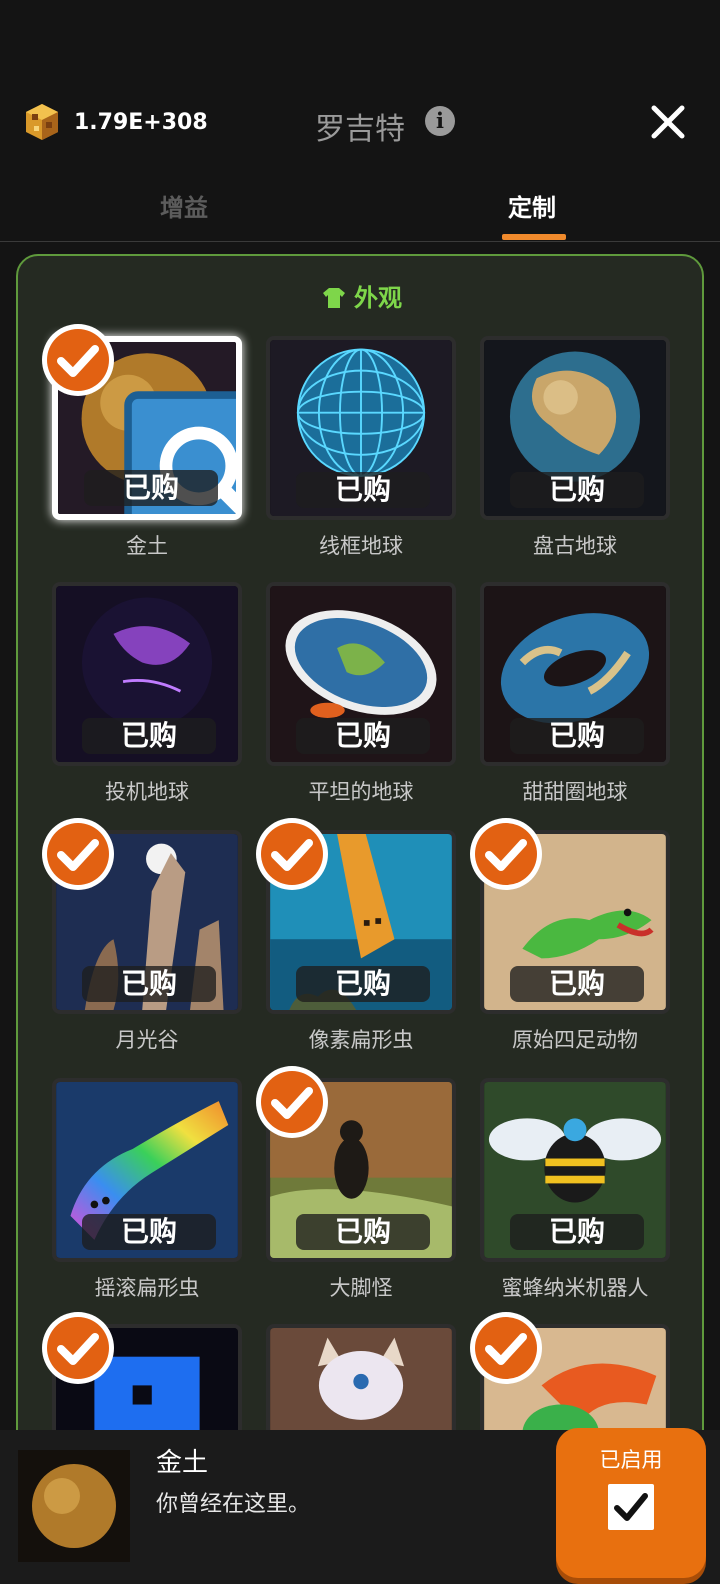  Describe the element at coordinates (334, 298) in the screenshot. I see `shirt-icon` at that location.